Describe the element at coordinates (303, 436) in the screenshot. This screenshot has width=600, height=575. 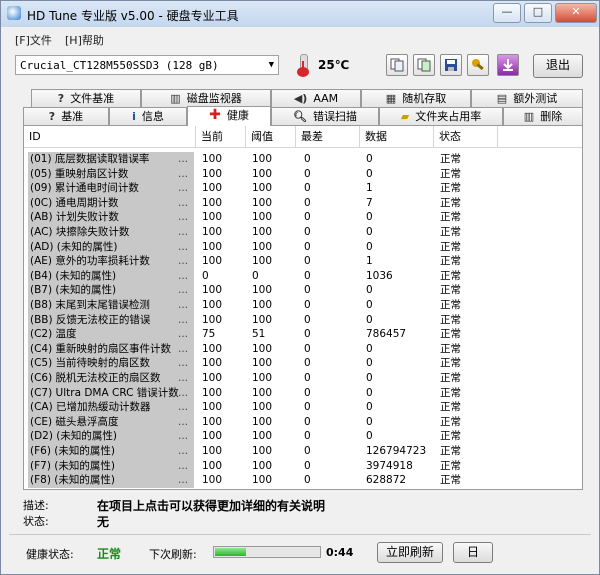
I see `table-row: (D2) (未知的属性)... 100 100 0 0 正常` at that location.